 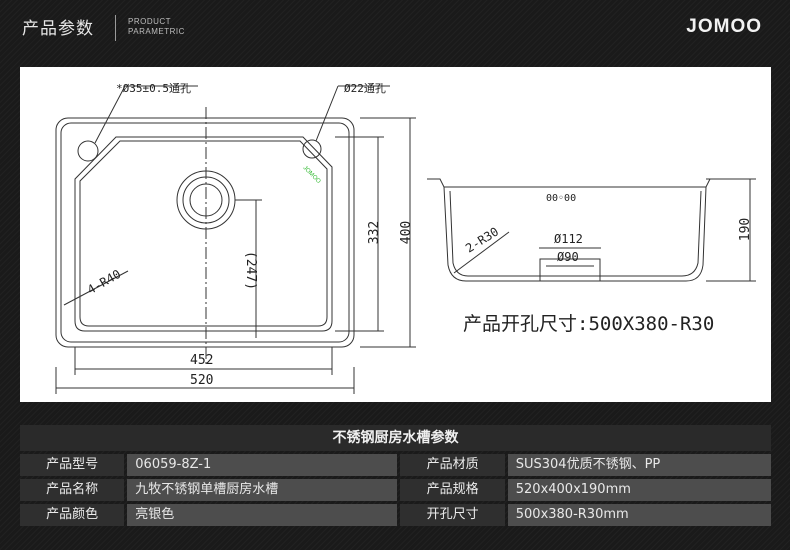 I want to click on table-row: 产品名称 九牧不锈钢单槽厨房水槽 产品规格 520x400x190mm, so click(x=395, y=490).